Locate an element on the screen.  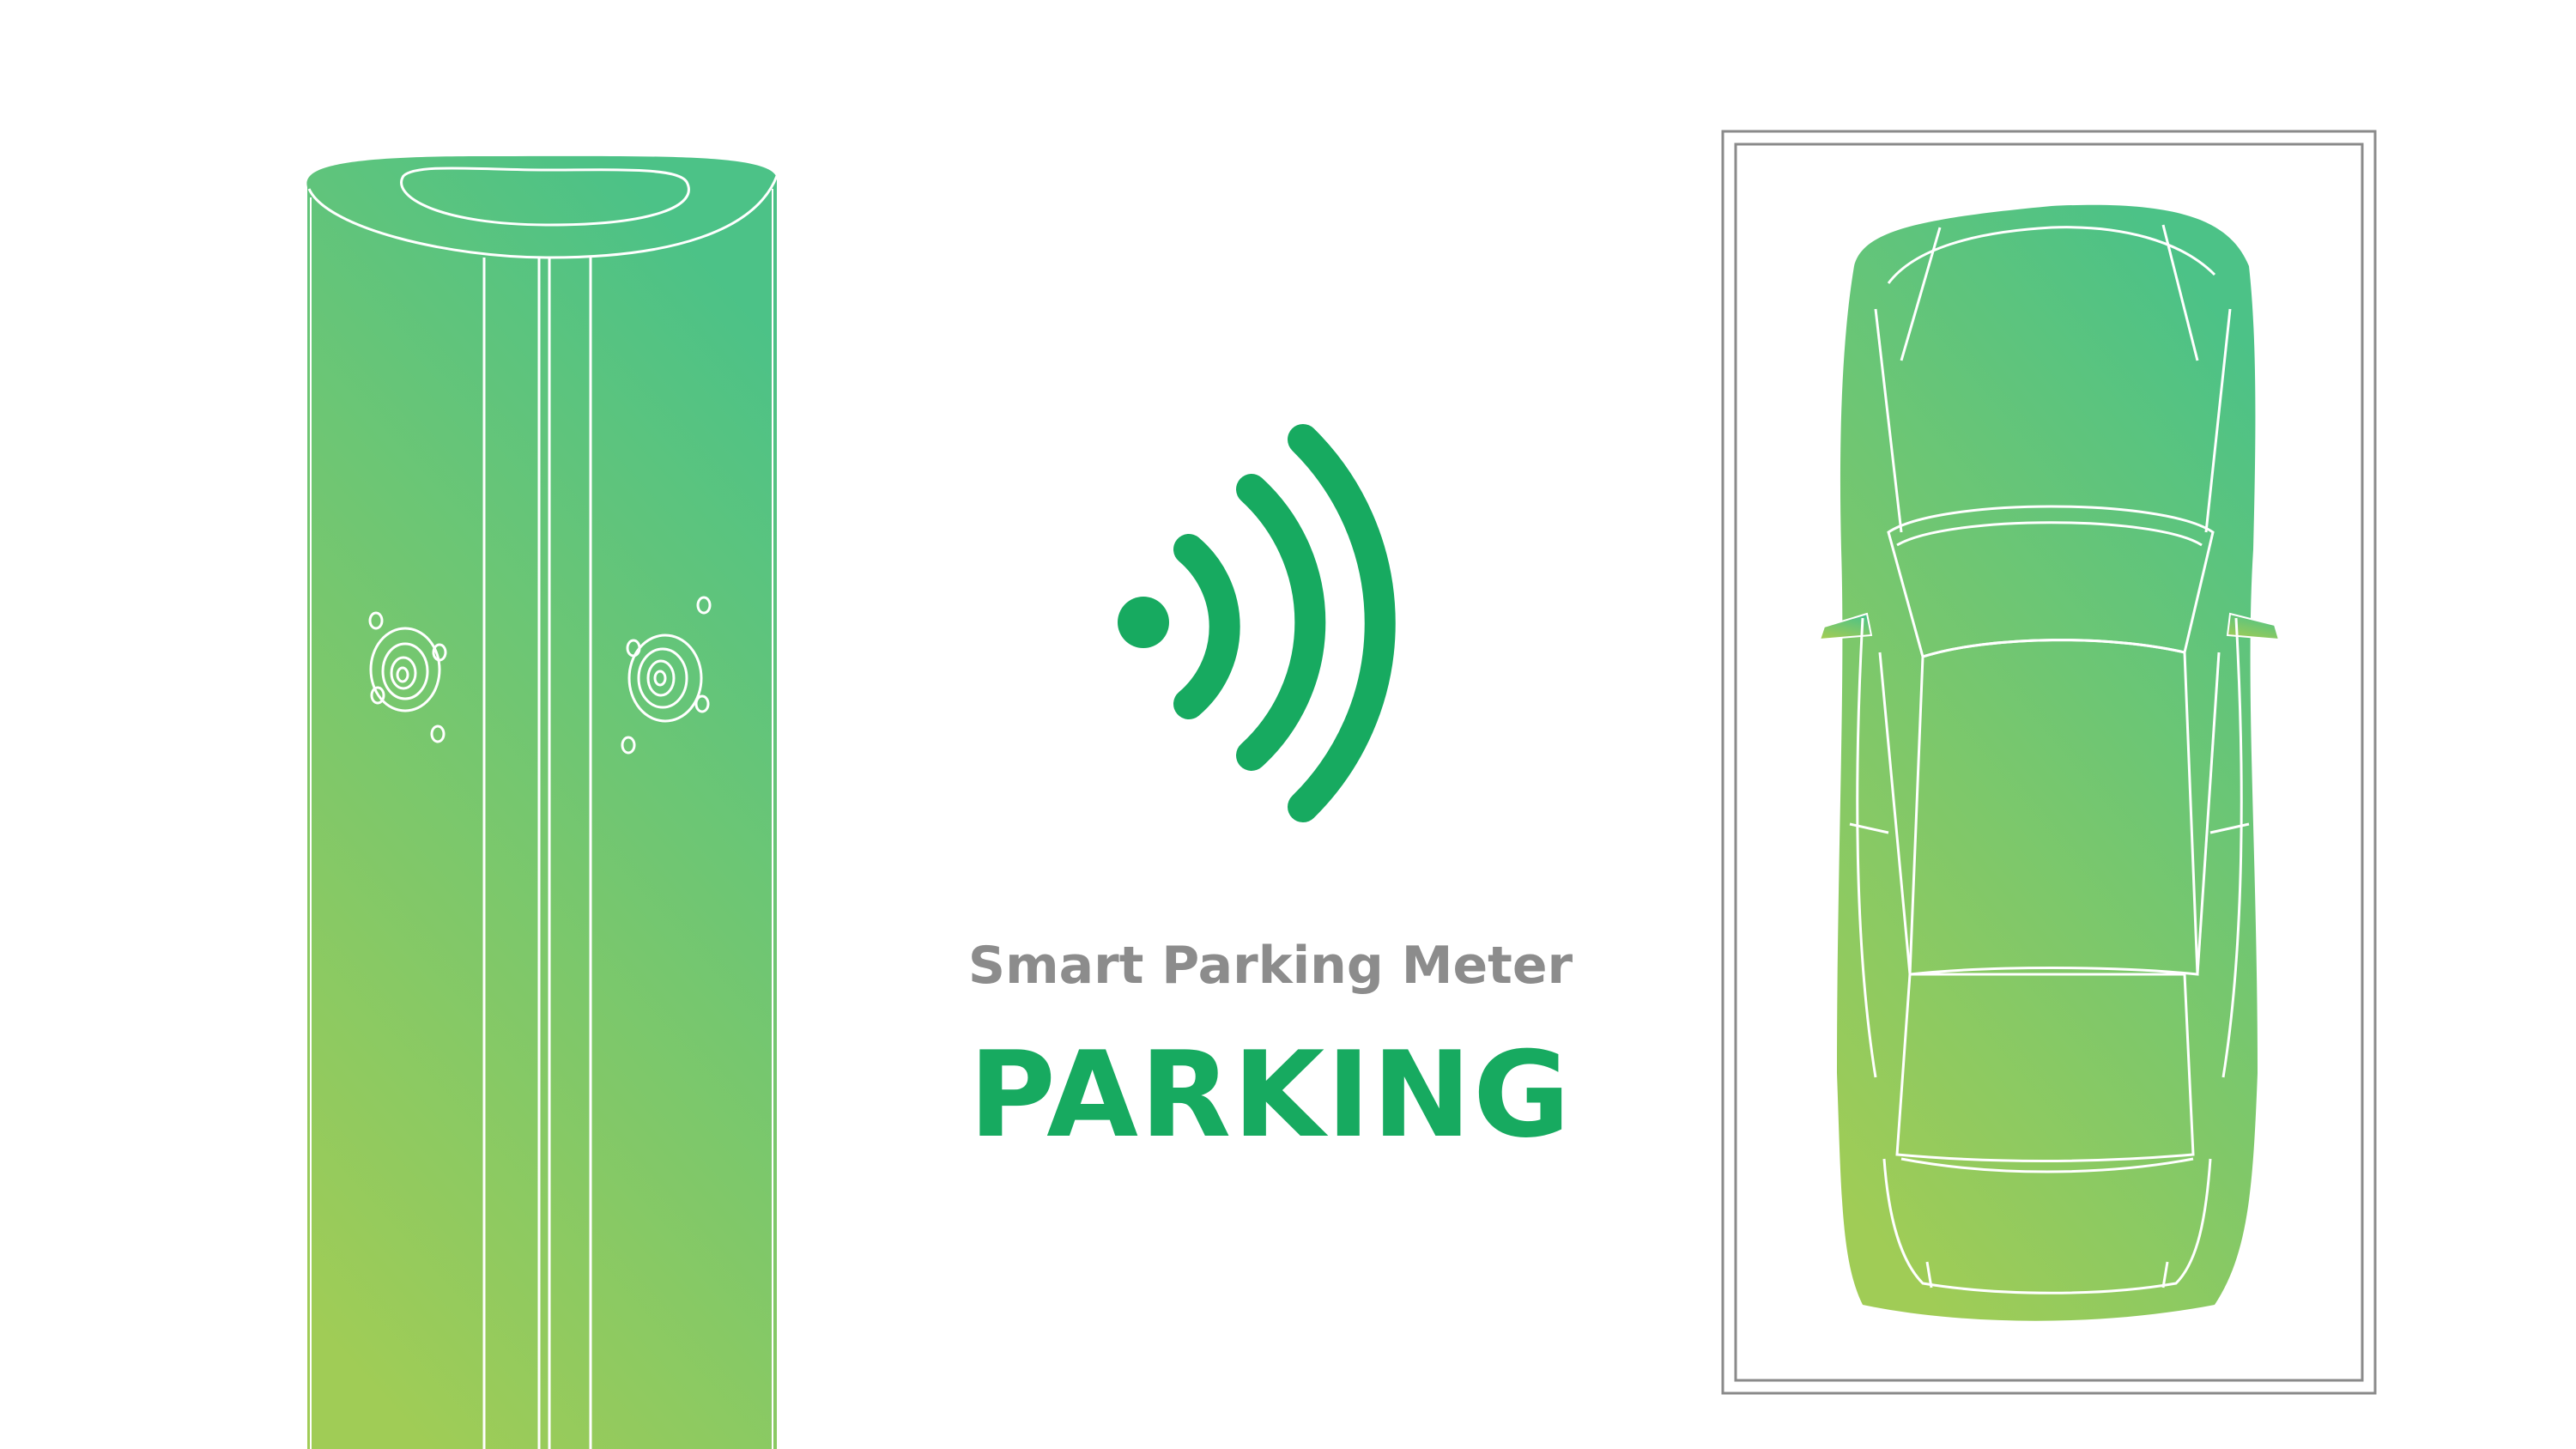
signal-dot is located at coordinates (1143, 622).